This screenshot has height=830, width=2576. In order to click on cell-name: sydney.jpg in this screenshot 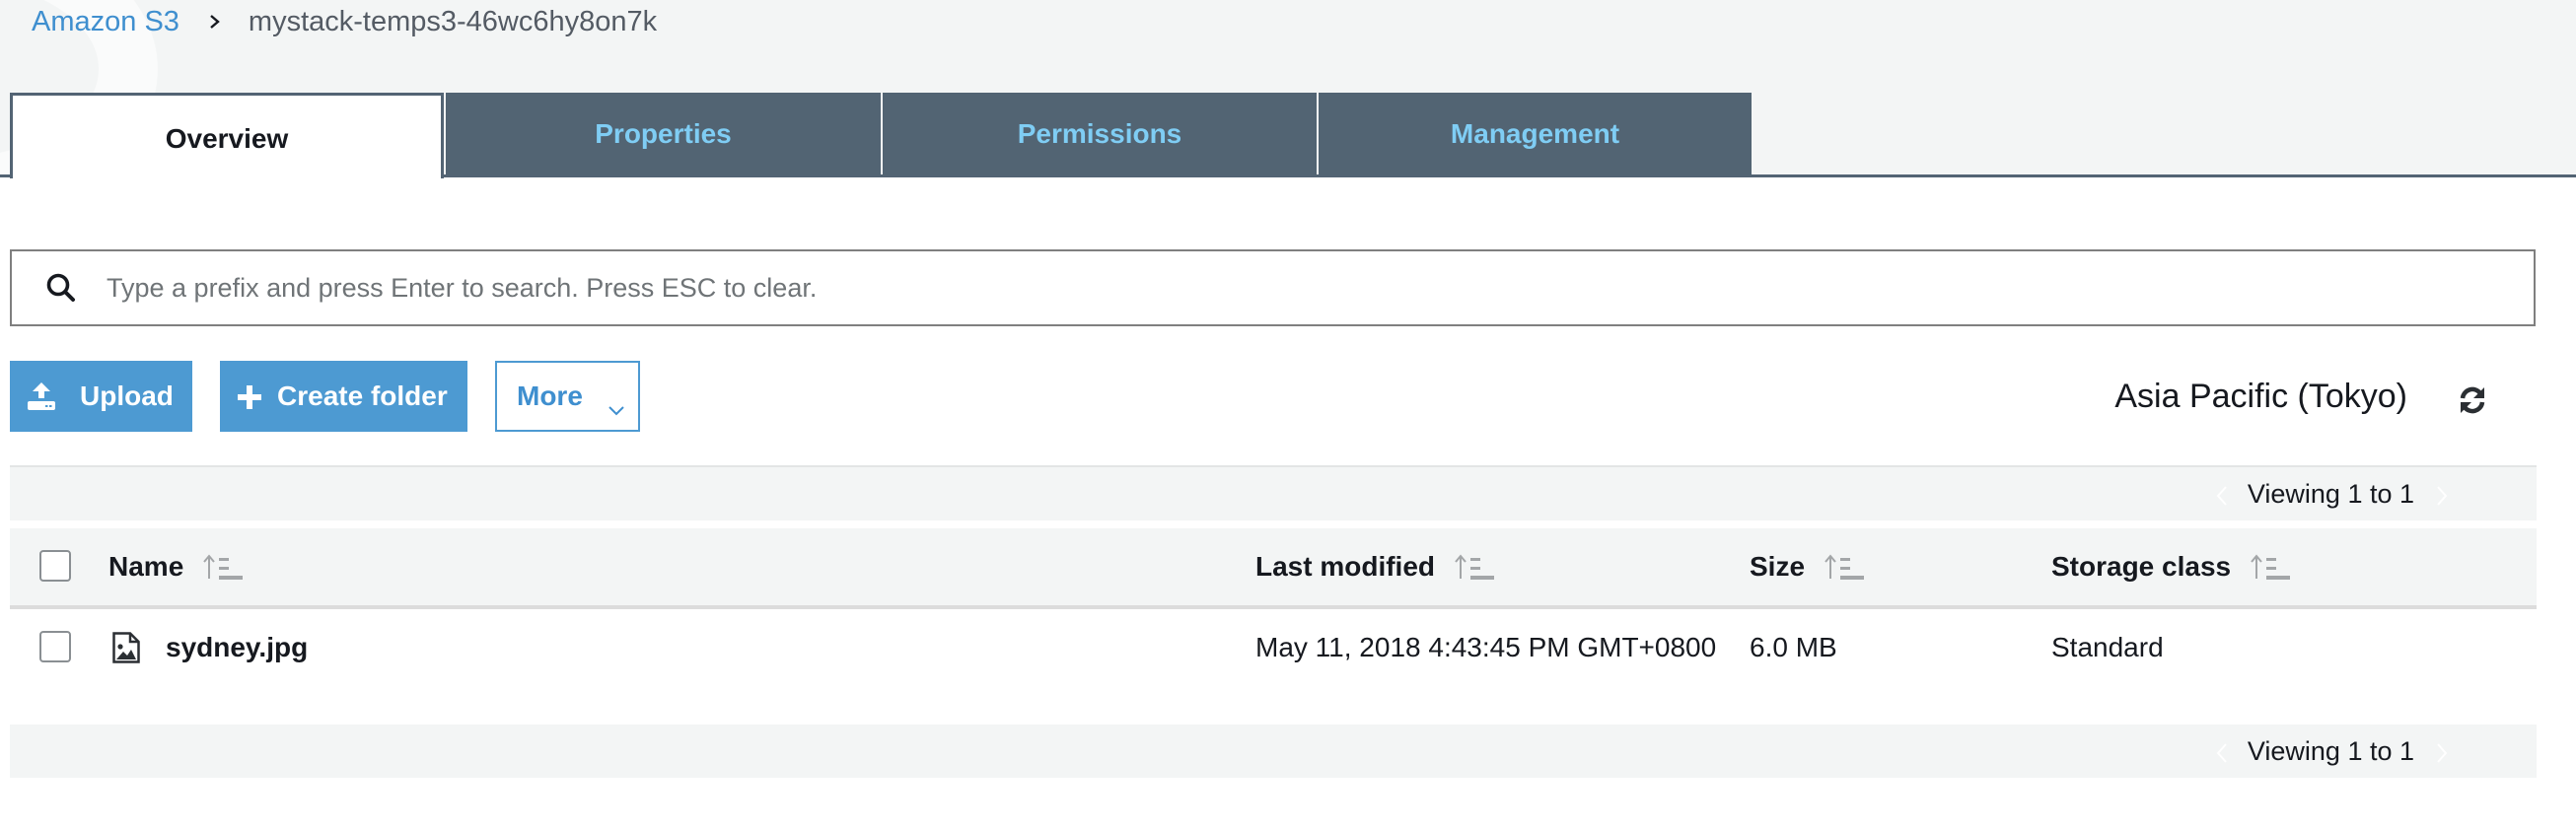, I will do `click(210, 647)`.